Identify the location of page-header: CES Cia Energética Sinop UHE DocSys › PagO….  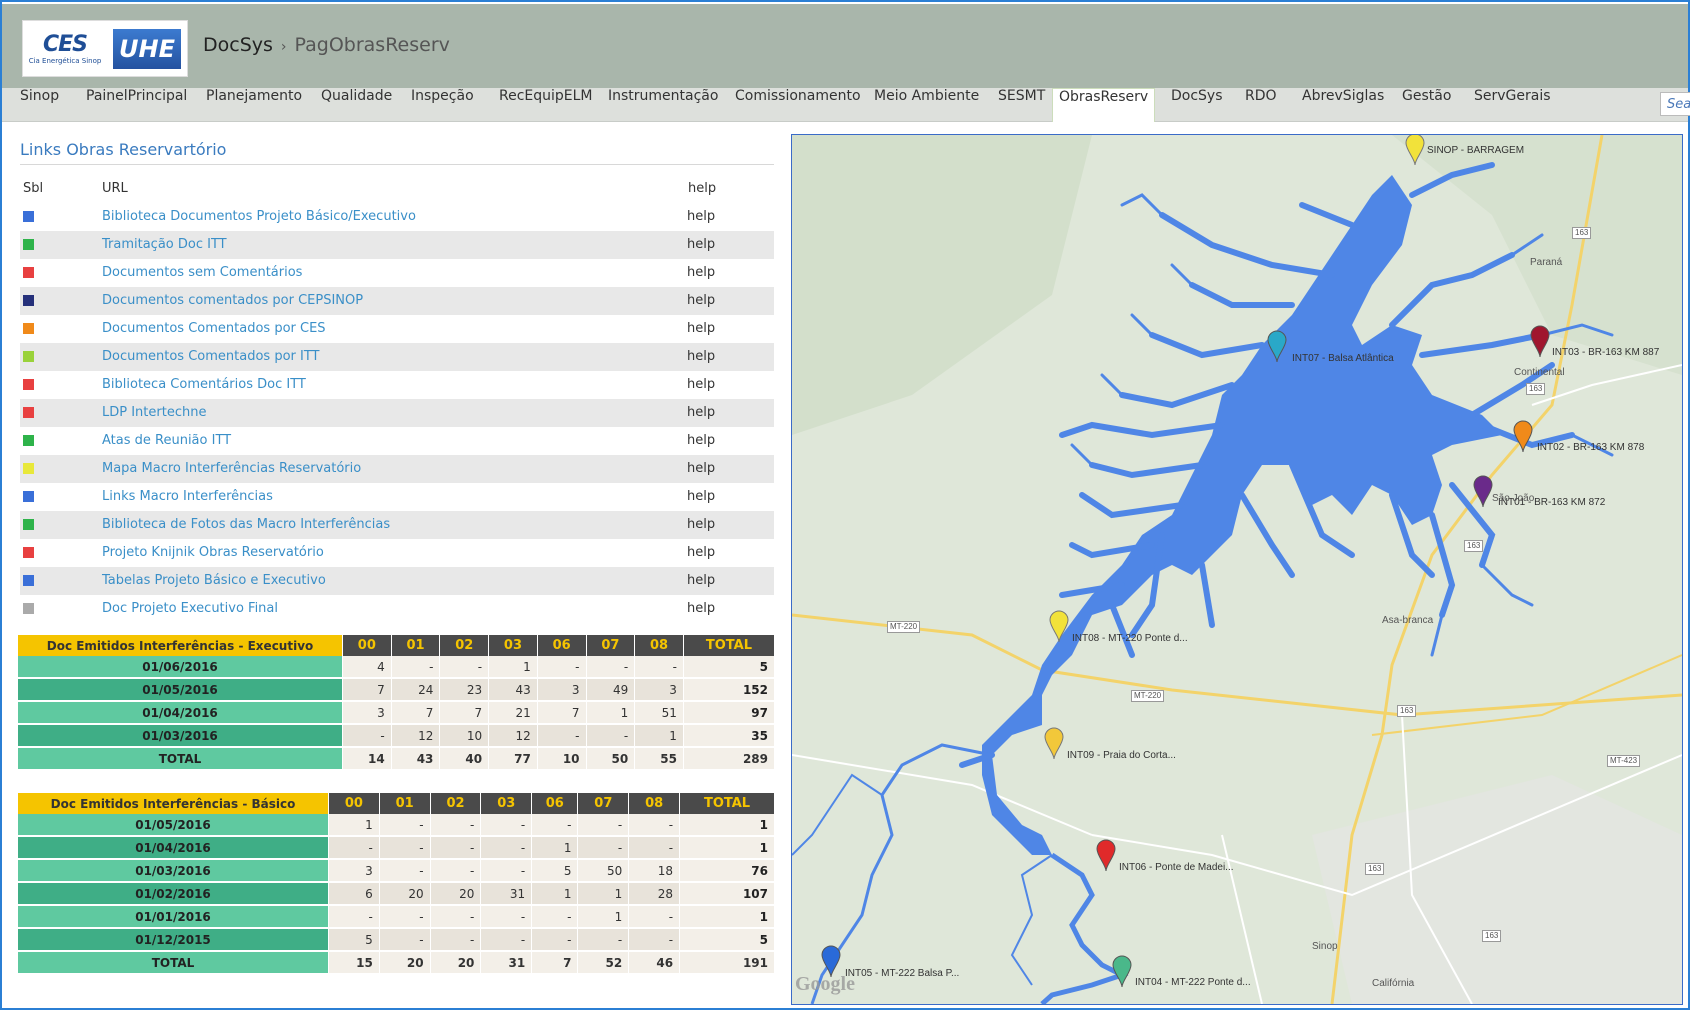
(845, 46).